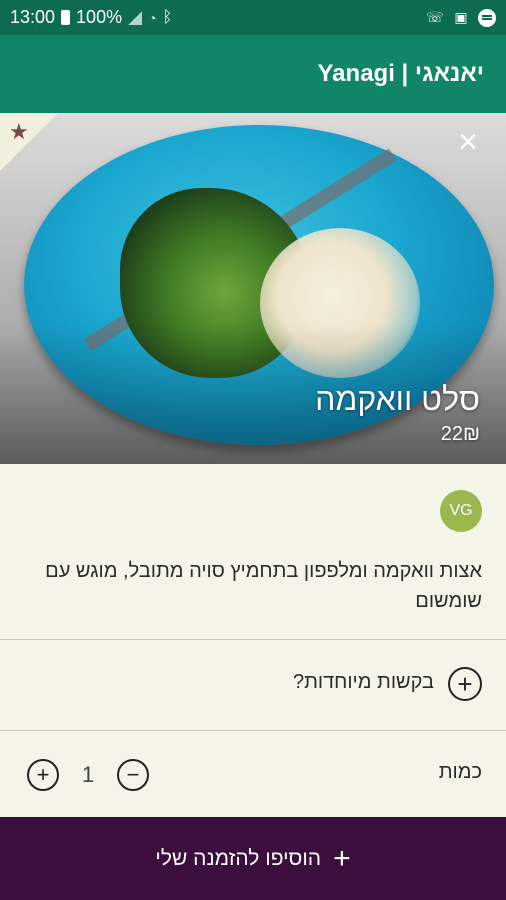 The height and width of the screenshot is (900, 506). What do you see at coordinates (397, 399) in the screenshot?
I see `dish-name: סלט וואקמה` at bounding box center [397, 399].